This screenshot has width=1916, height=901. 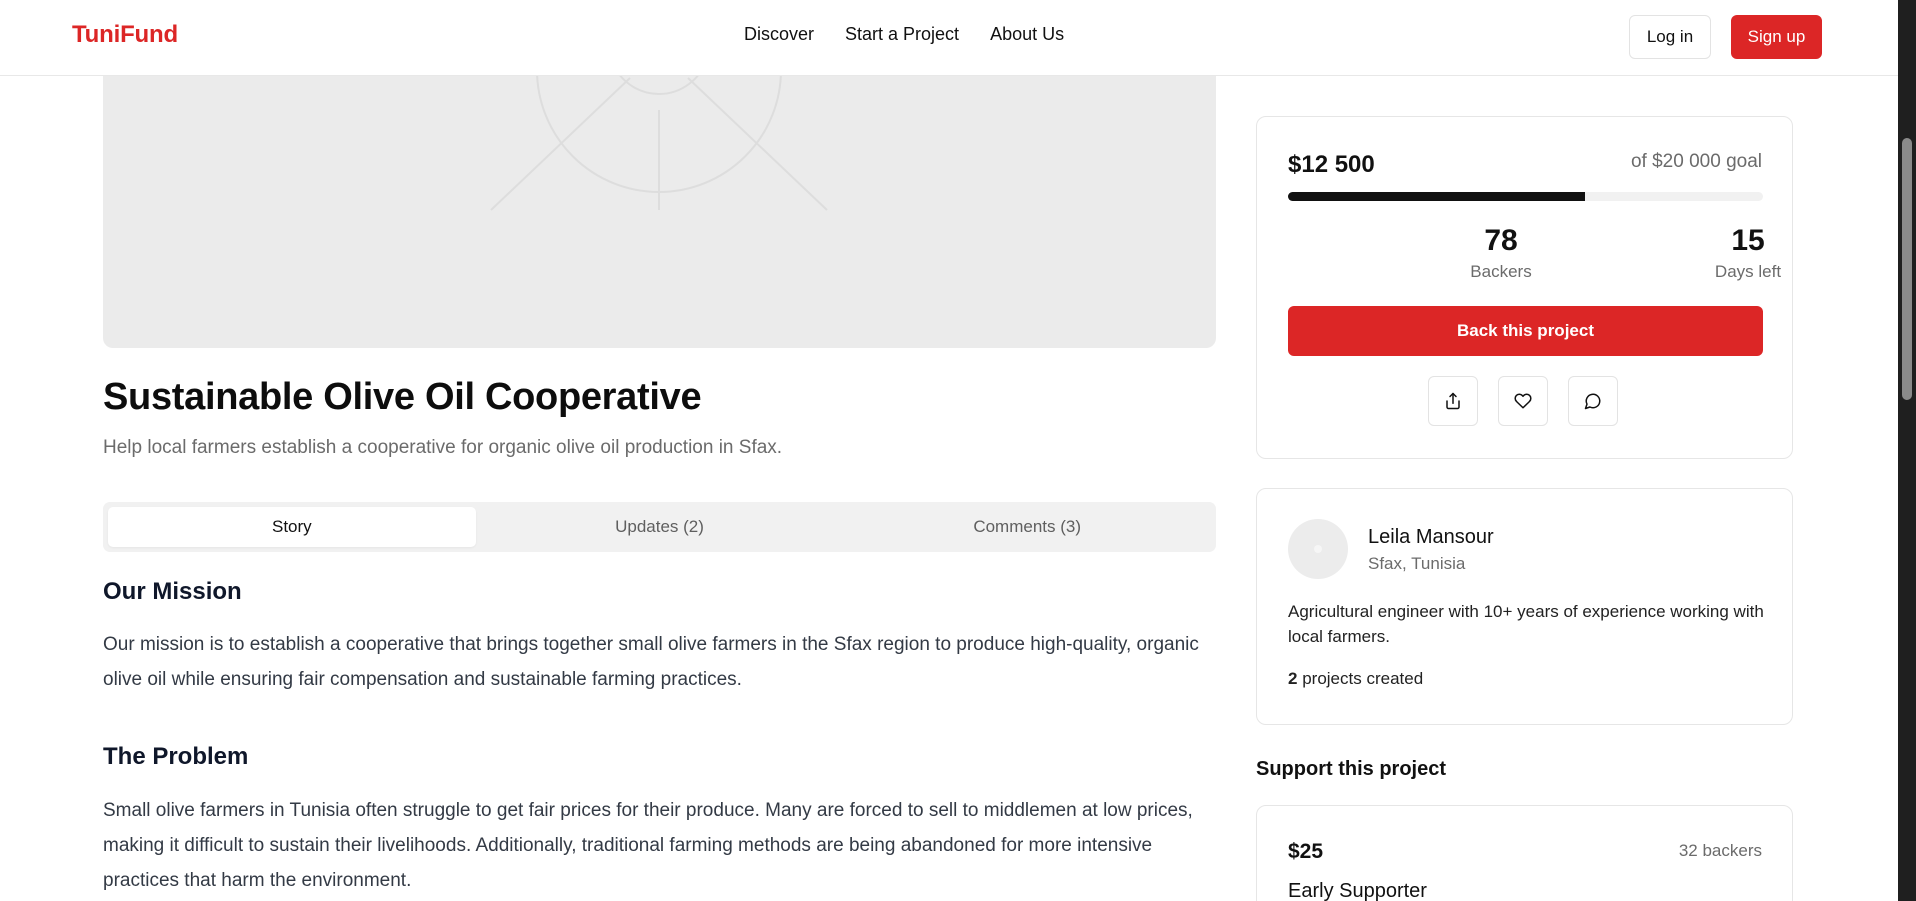 What do you see at coordinates (1357, 890) in the screenshot?
I see `reward-name: Early Supporter` at bounding box center [1357, 890].